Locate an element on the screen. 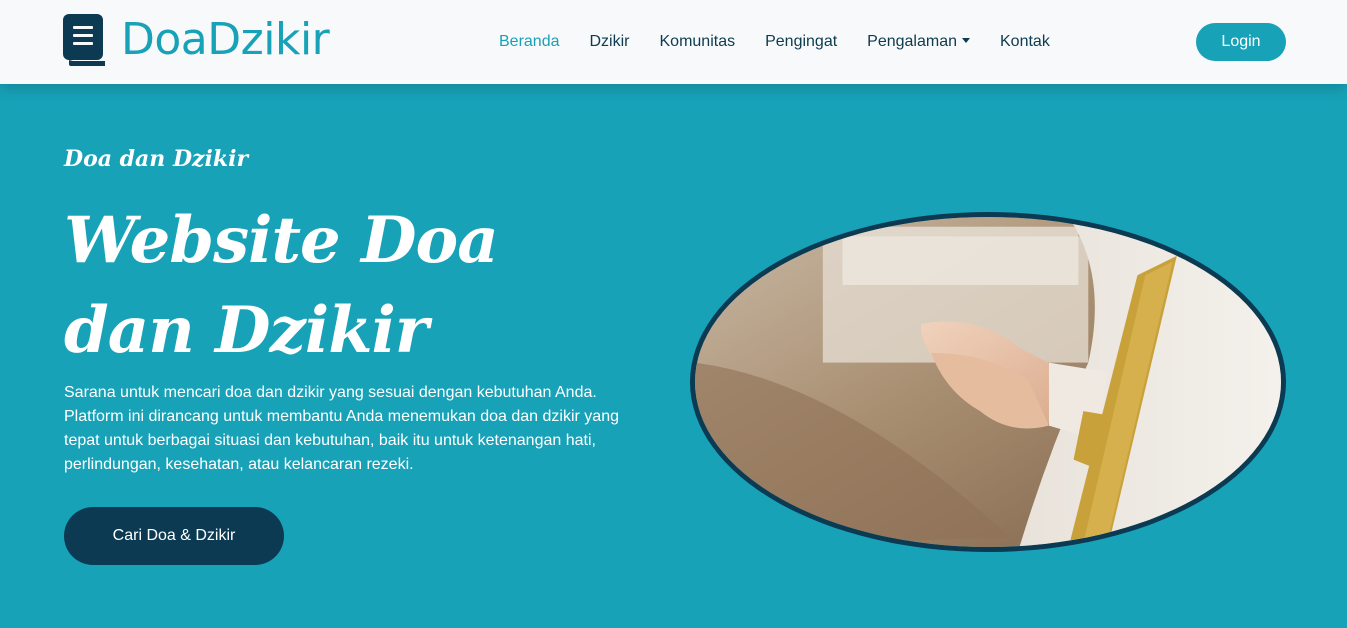 Image resolution: width=1347 pixels, height=628 pixels. nav-item-pengingat: Pengingat is located at coordinates (801, 42).